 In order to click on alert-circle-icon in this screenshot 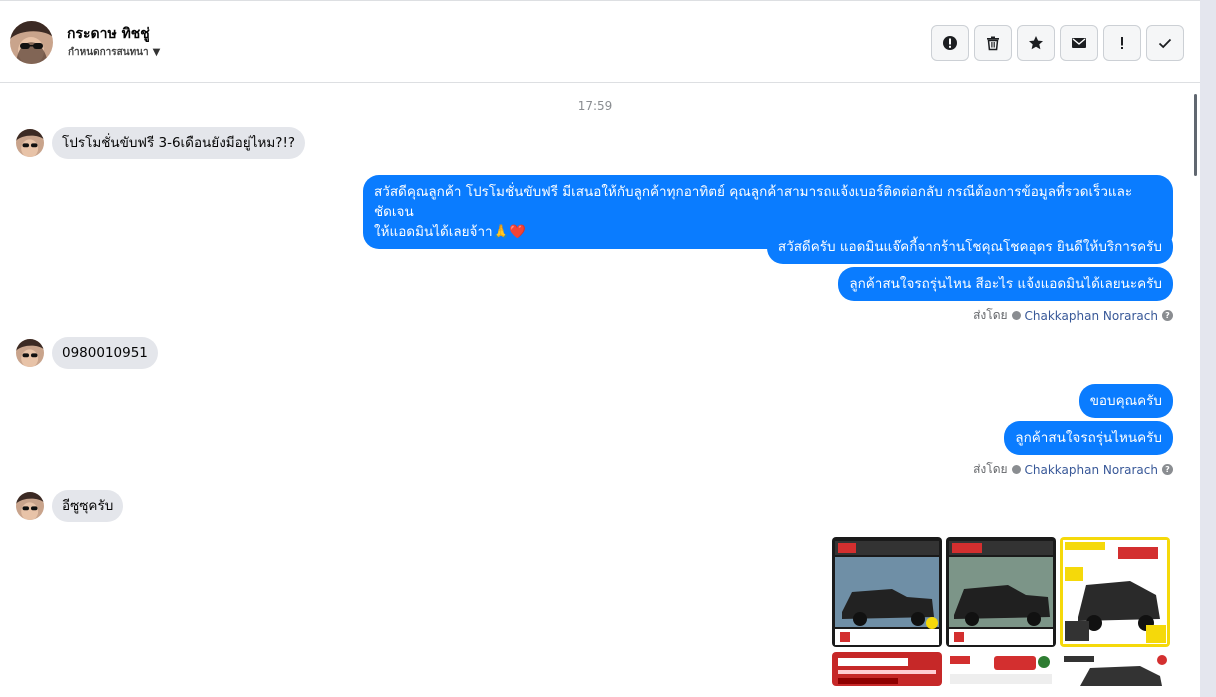, I will do `click(950, 43)`.